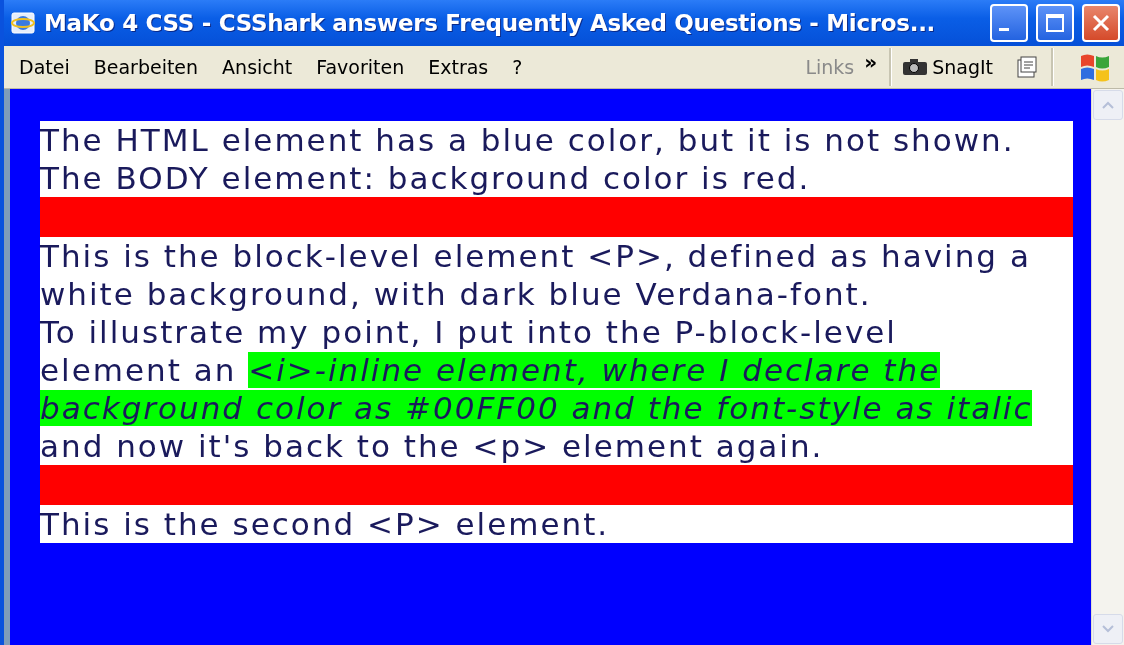 Image resolution: width=1124 pixels, height=645 pixels. What do you see at coordinates (1004, 29) in the screenshot?
I see `minimize-icon` at bounding box center [1004, 29].